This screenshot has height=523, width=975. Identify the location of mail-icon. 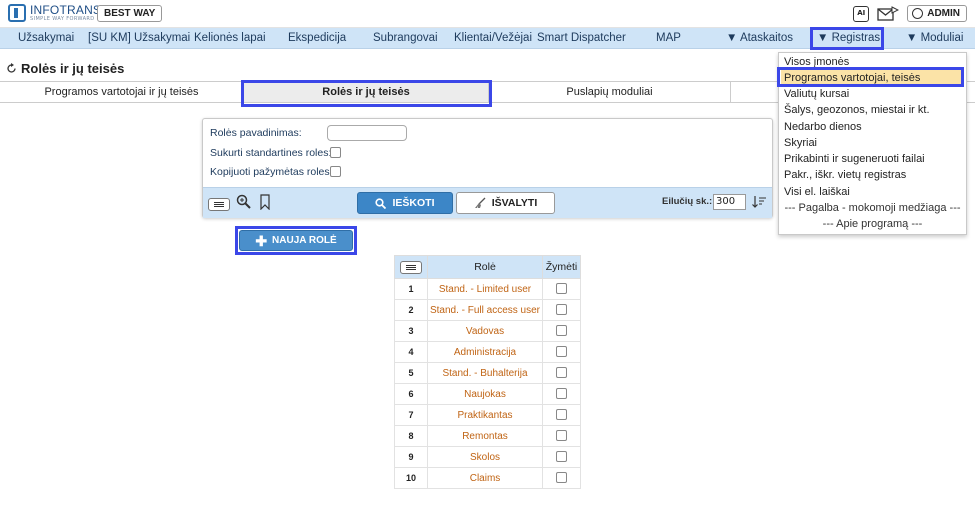
(888, 13).